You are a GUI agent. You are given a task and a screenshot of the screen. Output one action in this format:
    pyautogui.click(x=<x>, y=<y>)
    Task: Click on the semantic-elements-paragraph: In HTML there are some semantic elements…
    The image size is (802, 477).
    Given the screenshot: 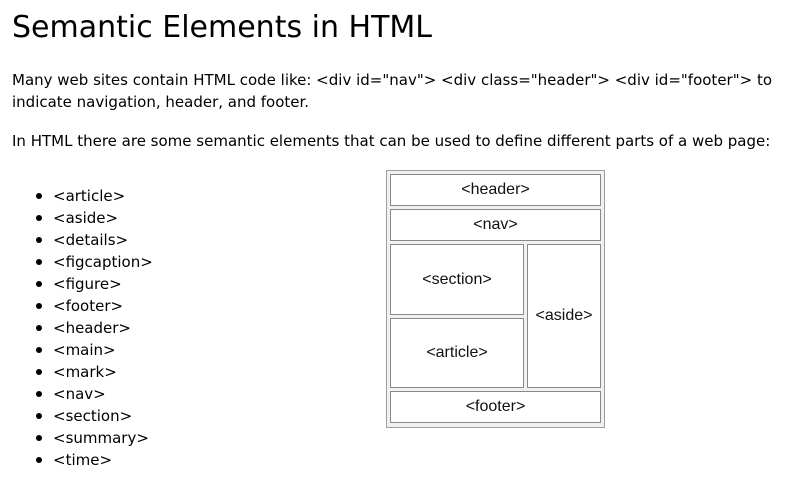 What is the action you would take?
    pyautogui.click(x=391, y=141)
    